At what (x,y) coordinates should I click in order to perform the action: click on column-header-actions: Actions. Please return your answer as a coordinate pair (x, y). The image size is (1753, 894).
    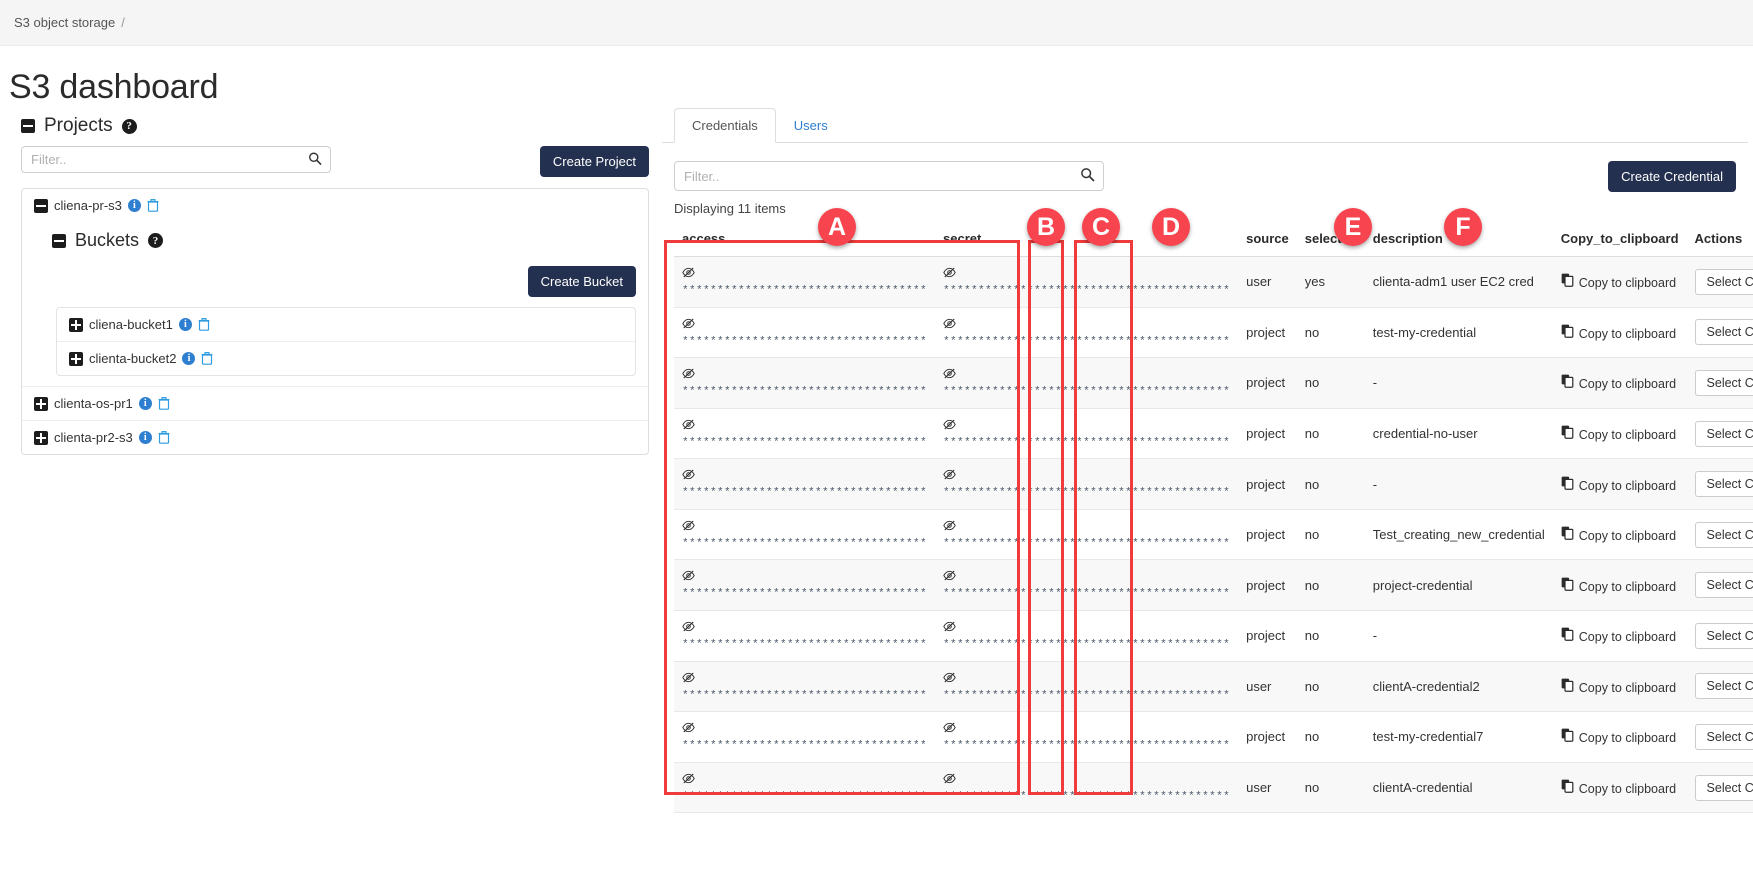
    Looking at the image, I should click on (1719, 240).